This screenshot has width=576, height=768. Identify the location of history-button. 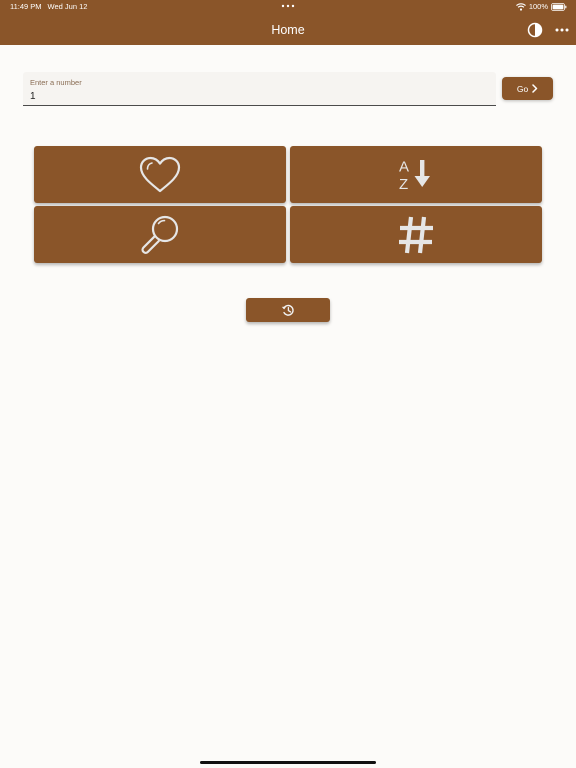
(288, 310).